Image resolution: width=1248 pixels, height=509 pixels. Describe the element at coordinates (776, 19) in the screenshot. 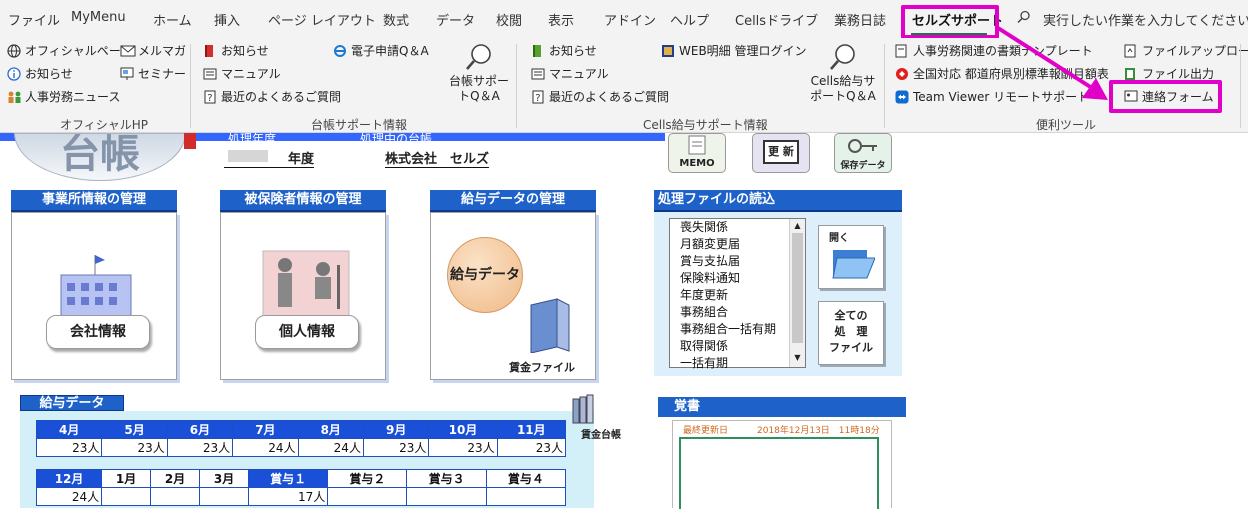

I see `tab-cells-drive: Cellsドライブ` at that location.